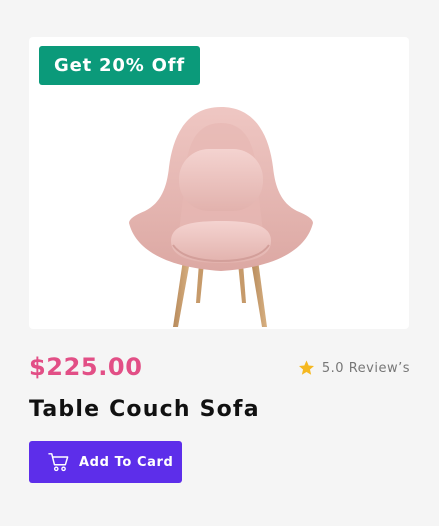 Image resolution: width=439 pixels, height=526 pixels. What do you see at coordinates (144, 409) in the screenshot?
I see `product-name: Table Couch Sofa` at bounding box center [144, 409].